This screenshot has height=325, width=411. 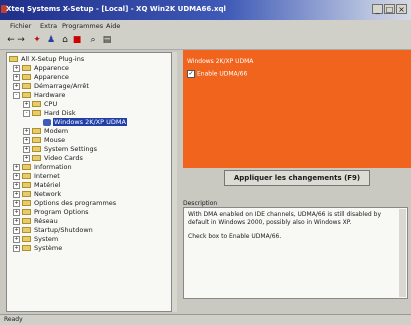 I want to click on minimize-button: _, so click(x=377, y=9).